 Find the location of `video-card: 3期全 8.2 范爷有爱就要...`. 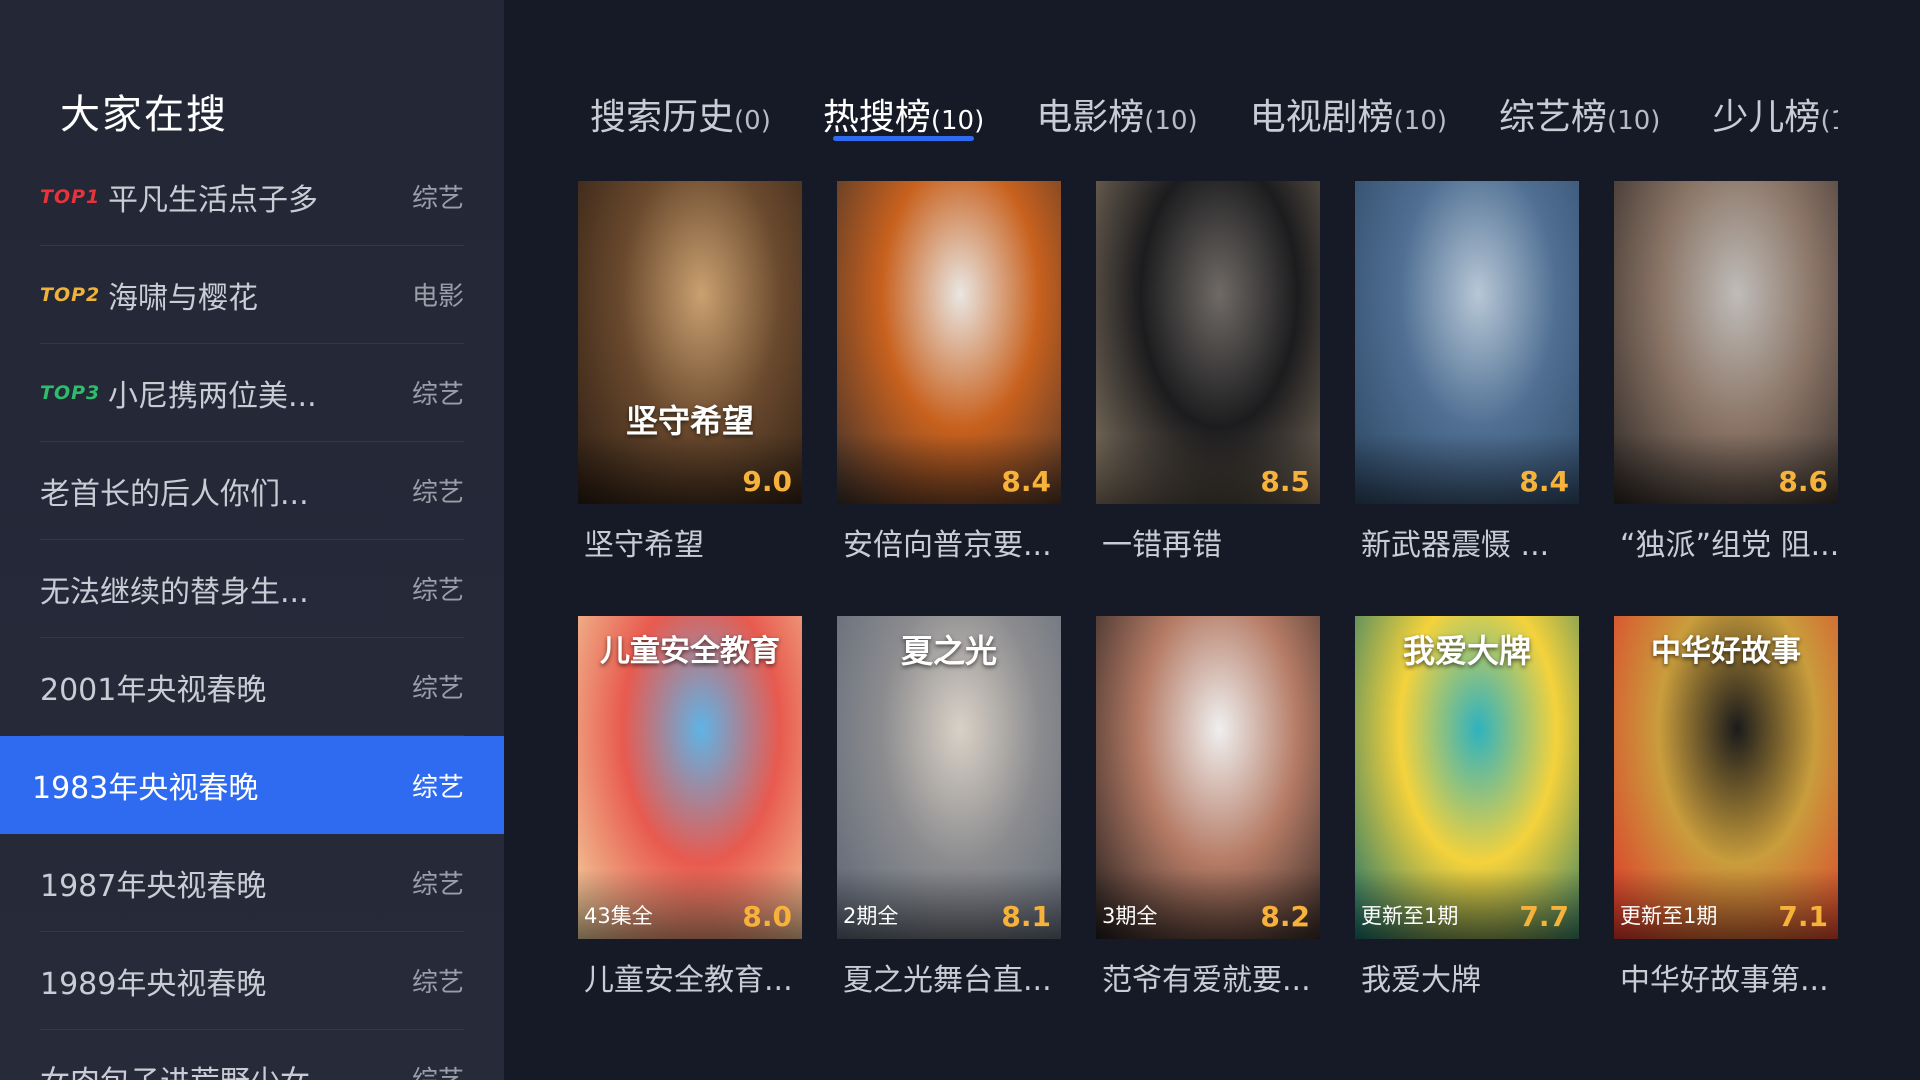

video-card: 3期全 8.2 范爷有爱就要... is located at coordinates (1208, 807).